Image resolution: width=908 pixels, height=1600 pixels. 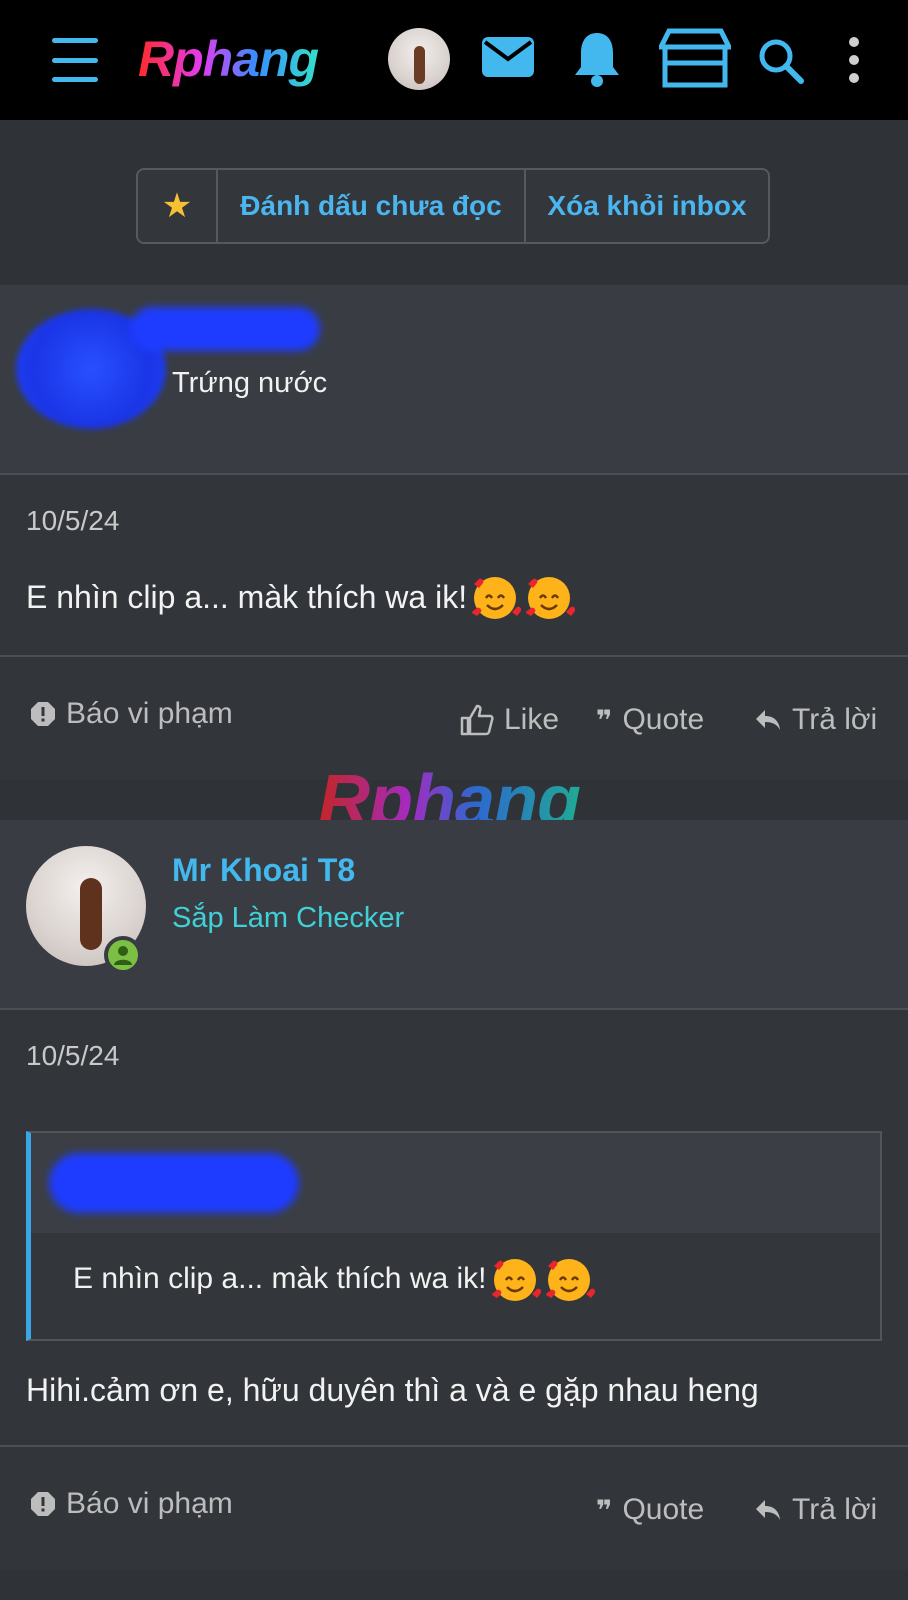 I want to click on quoted-text: E nhìn clip a... màk thích wa ik!, so click(x=334, y=1279).